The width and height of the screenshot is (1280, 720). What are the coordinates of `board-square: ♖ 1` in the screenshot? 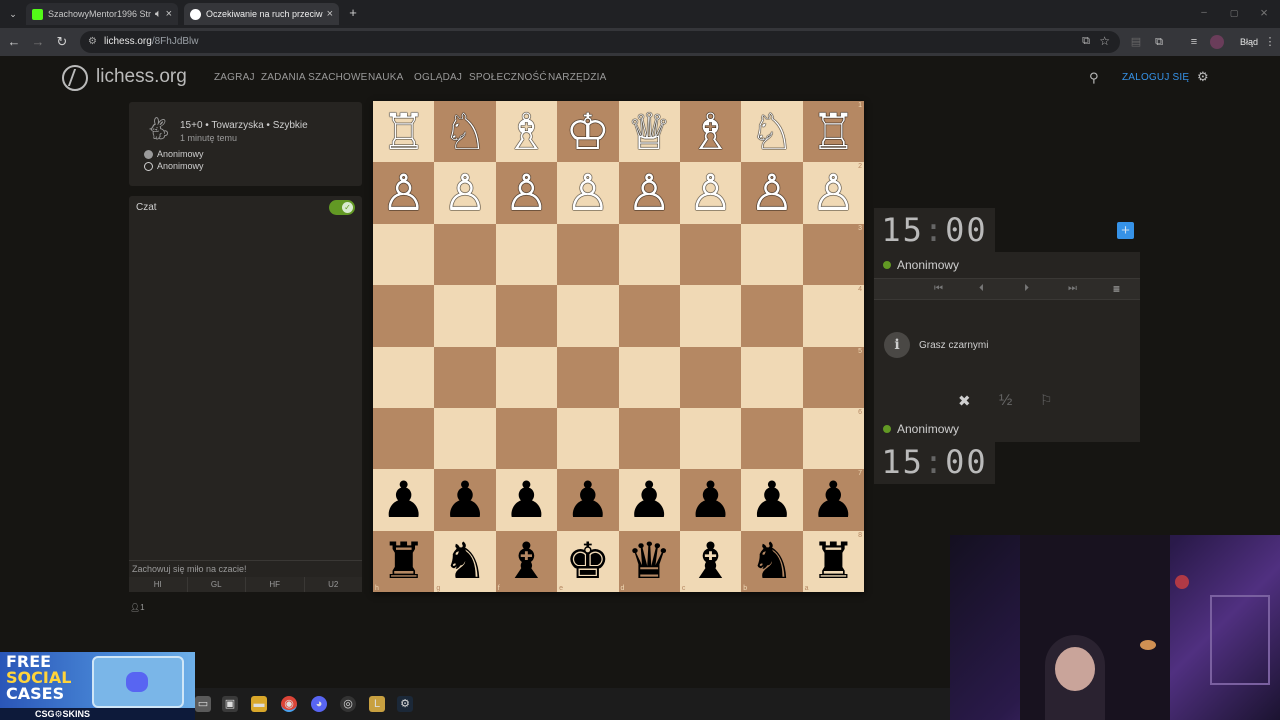 It's located at (833, 132).